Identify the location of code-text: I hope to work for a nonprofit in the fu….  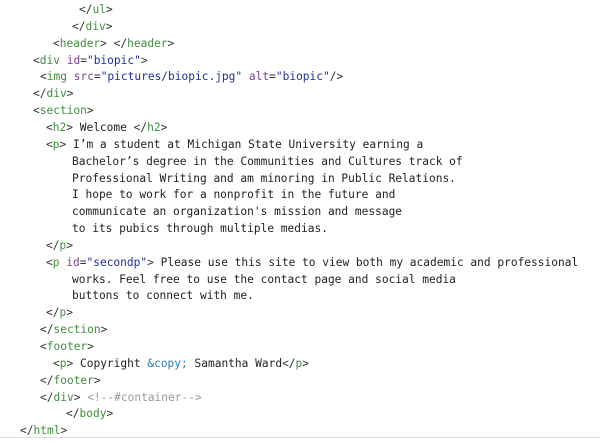
(234, 195).